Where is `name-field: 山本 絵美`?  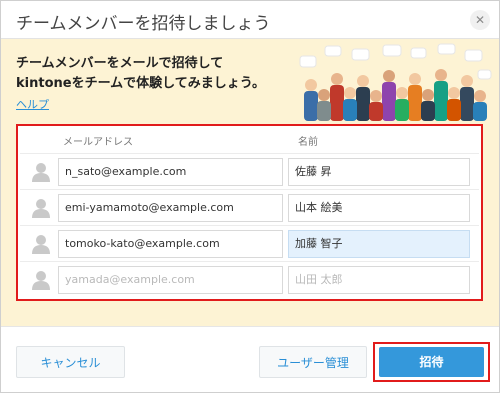
name-field: 山本 絵美 is located at coordinates (379, 208).